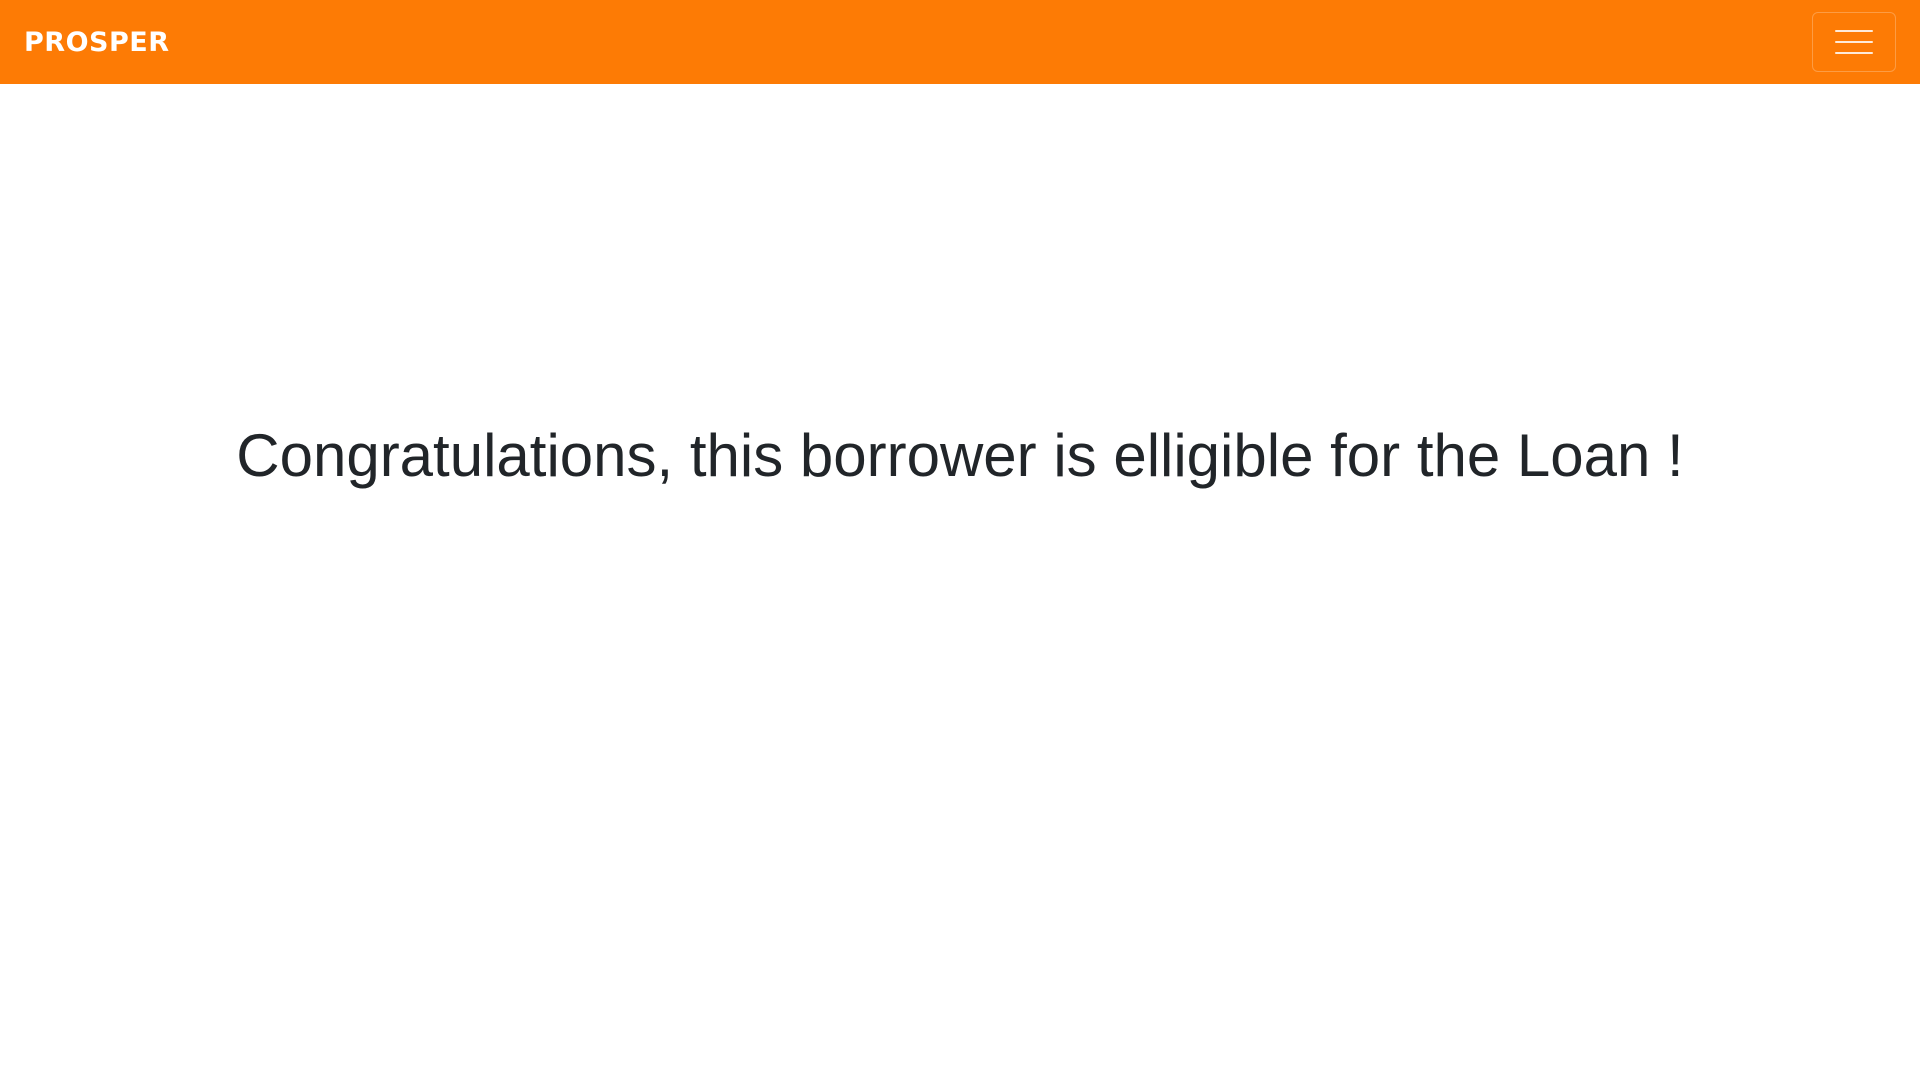  What do you see at coordinates (97, 42) in the screenshot?
I see `brand-logo-link: PROSPER` at bounding box center [97, 42].